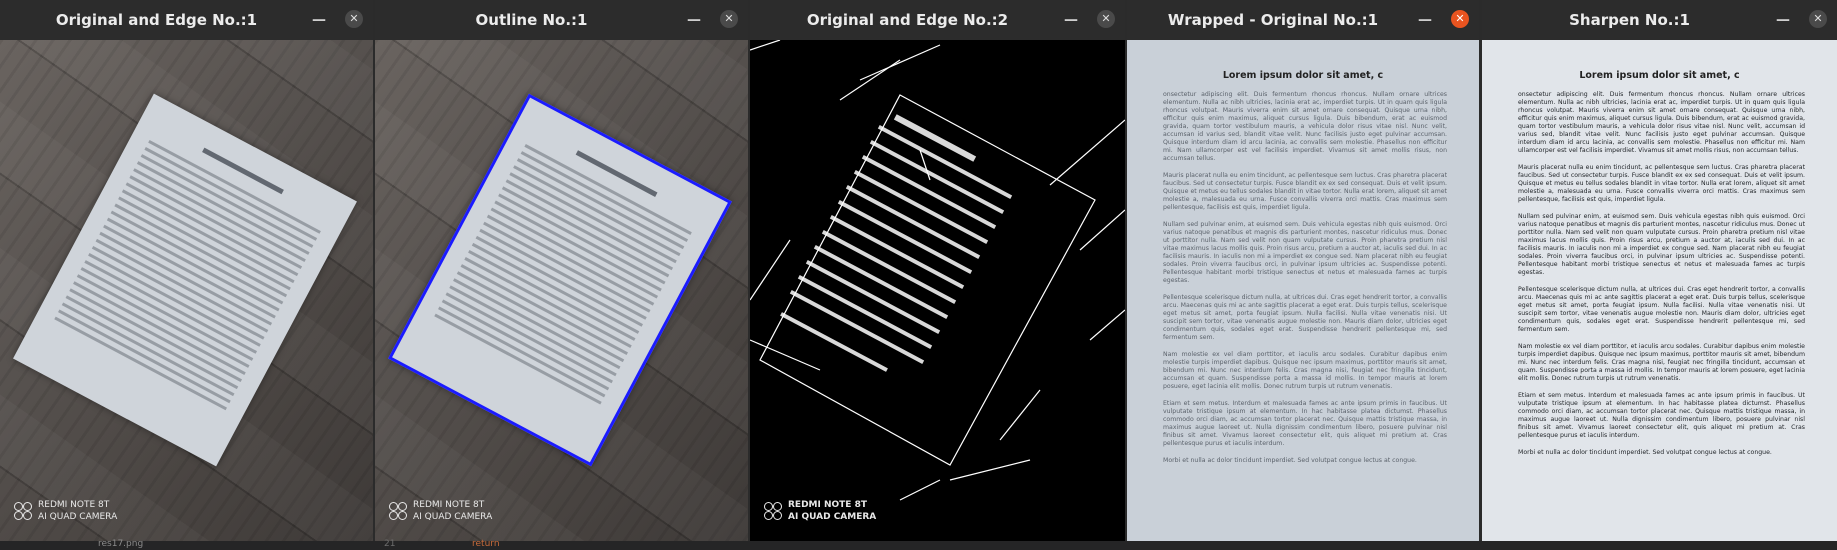  What do you see at coordinates (907, 20) in the screenshot?
I see `window-title: Original and Edge No.:2` at bounding box center [907, 20].